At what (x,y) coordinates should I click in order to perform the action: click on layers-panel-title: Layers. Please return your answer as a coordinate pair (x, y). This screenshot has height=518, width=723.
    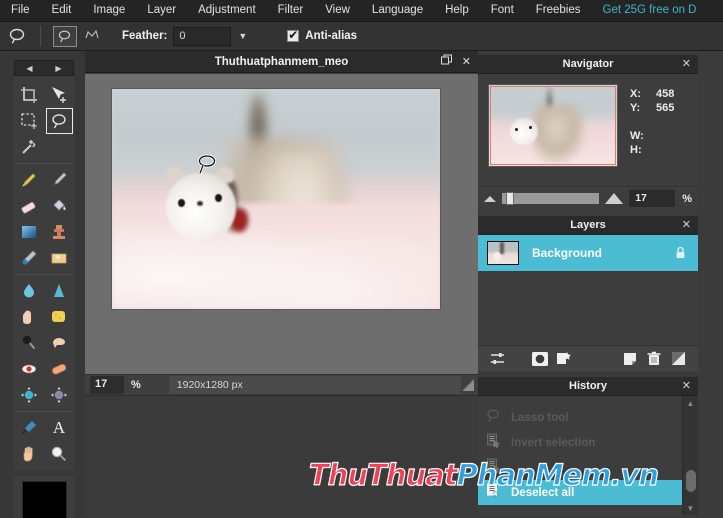
    Looking at the image, I should click on (588, 225).